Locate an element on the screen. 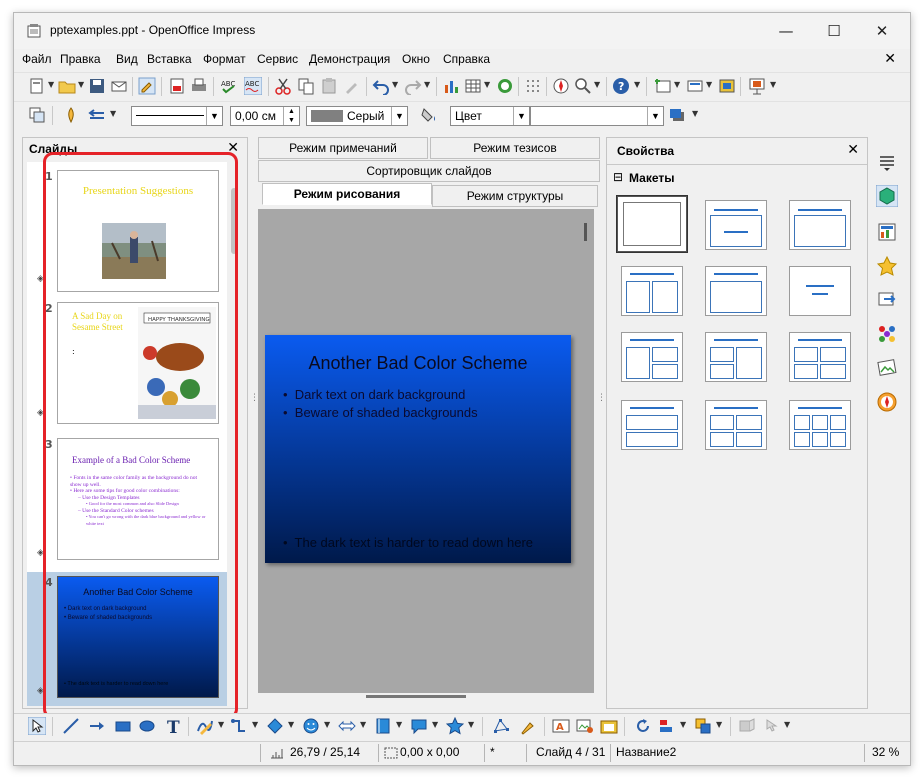 The height and width of the screenshot is (778, 922). gallery-icon is located at coordinates (887, 368).